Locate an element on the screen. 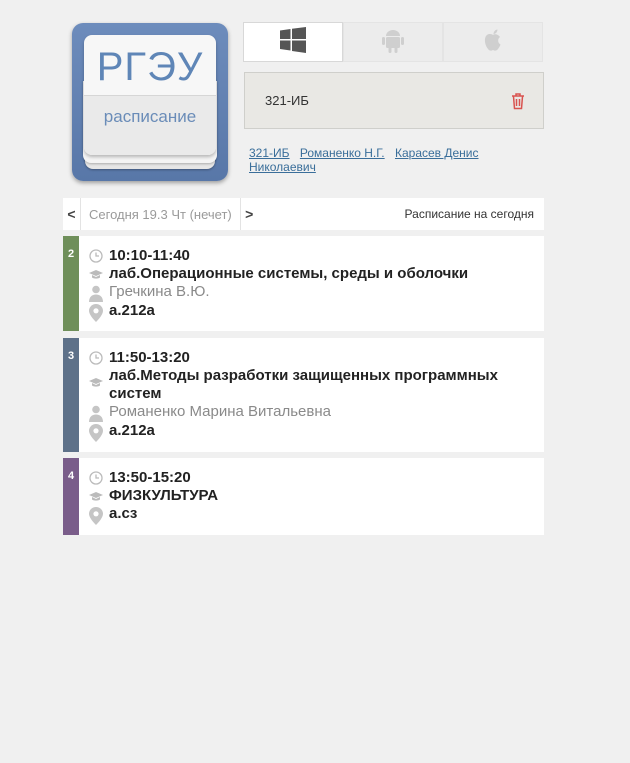 Image resolution: width=630 pixels, height=763 pixels. lesson-number: 3 is located at coordinates (71, 395).